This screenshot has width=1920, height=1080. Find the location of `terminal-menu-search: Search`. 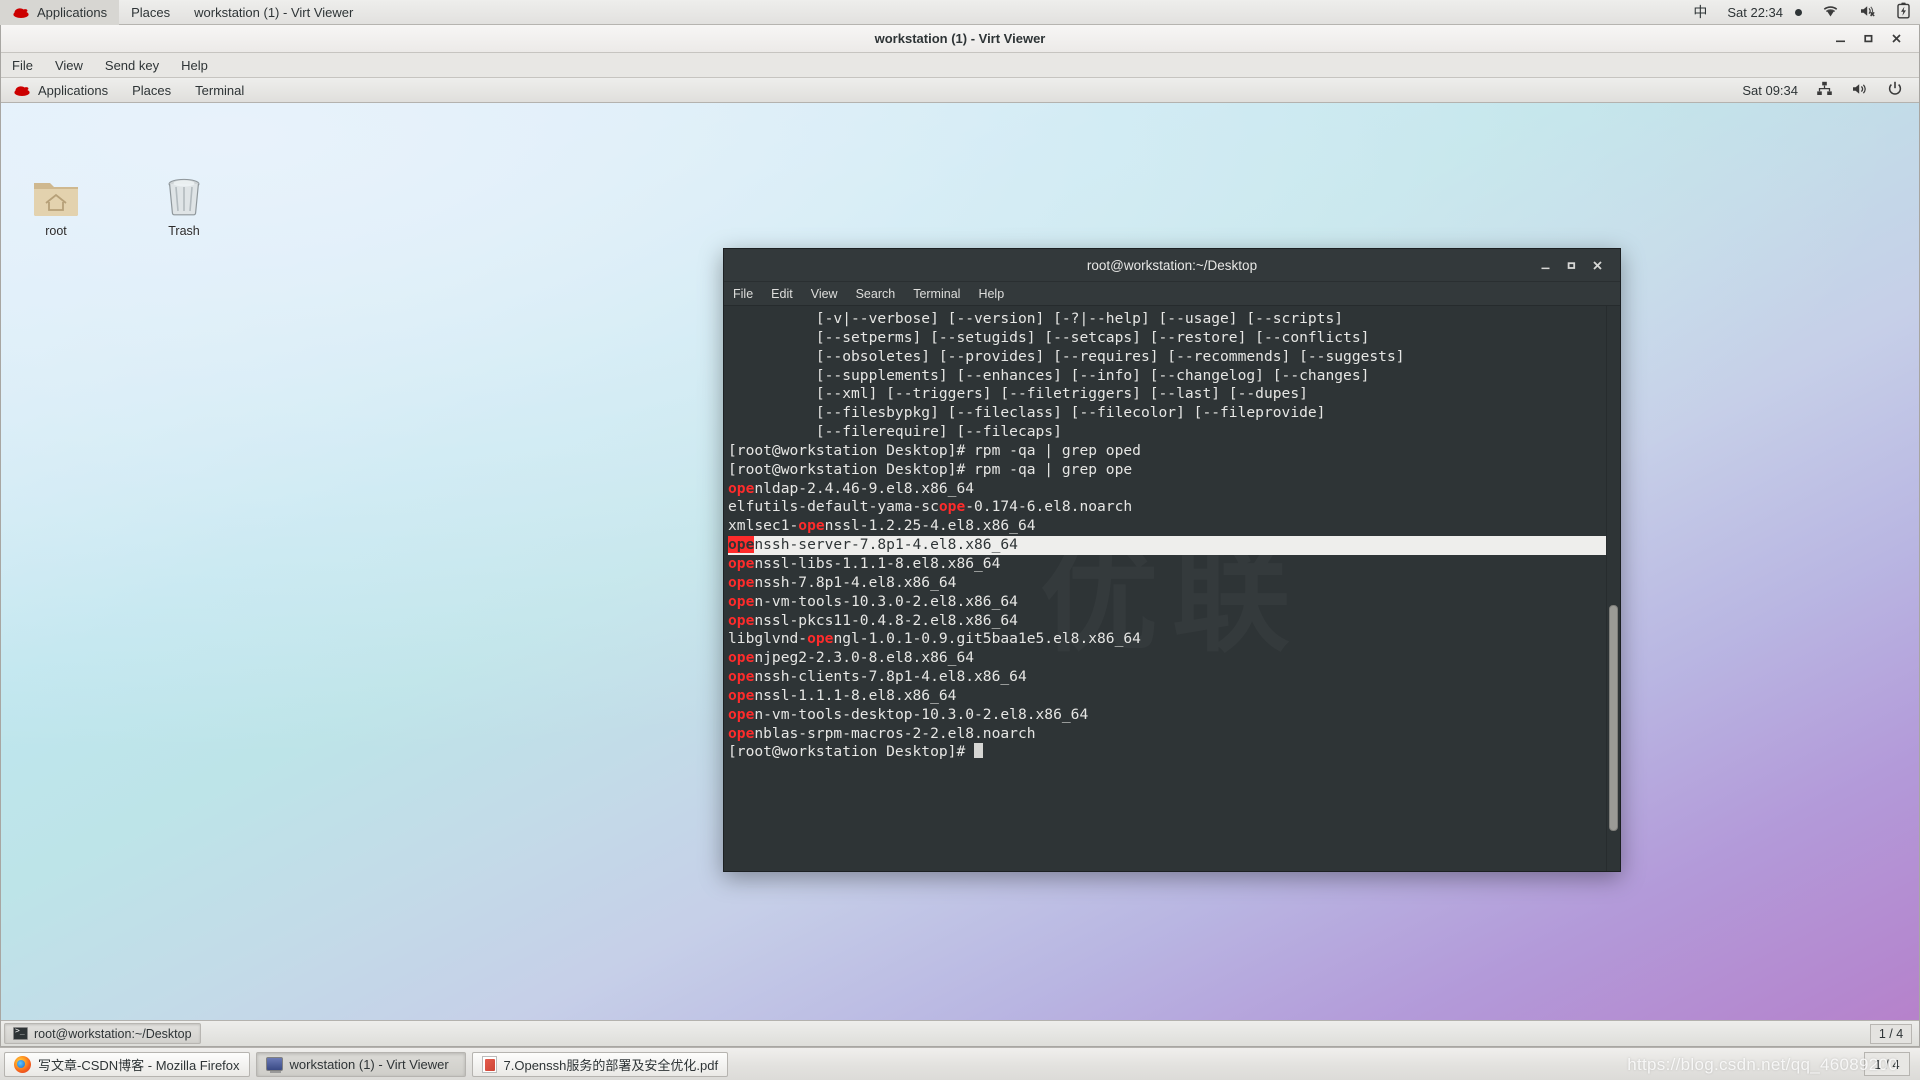

terminal-menu-search: Search is located at coordinates (876, 294).